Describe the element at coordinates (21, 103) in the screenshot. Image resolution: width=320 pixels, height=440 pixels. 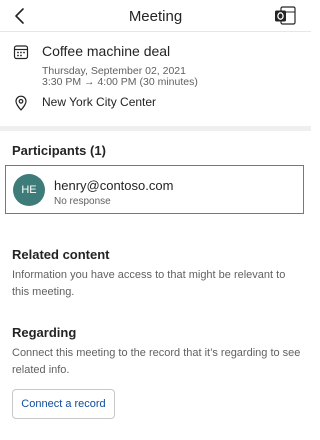
I see `location-pin-icon` at that location.